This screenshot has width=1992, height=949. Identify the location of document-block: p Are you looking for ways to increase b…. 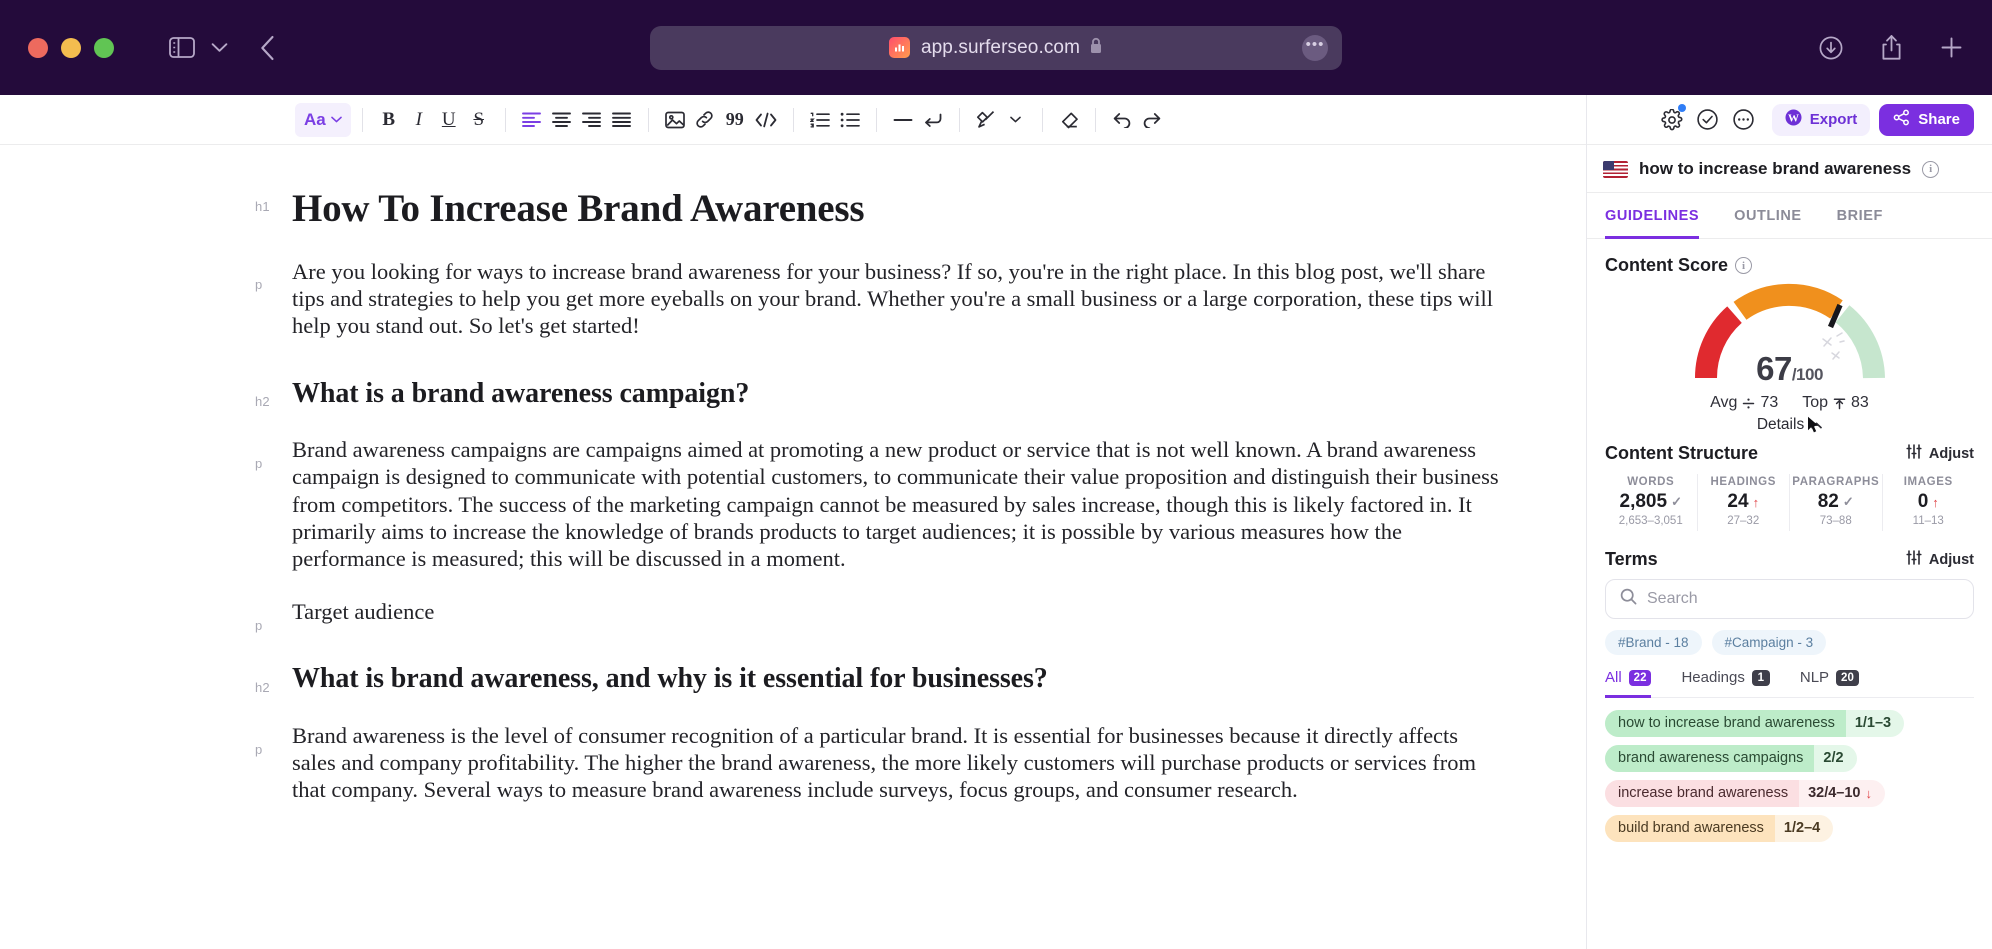
(793, 299).